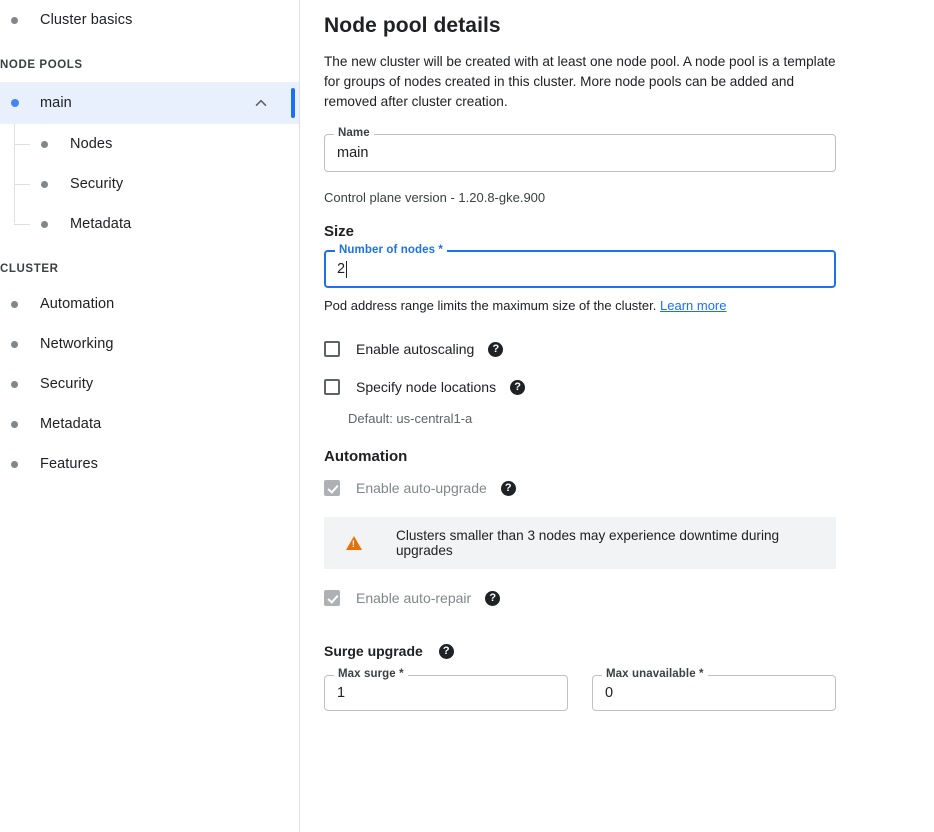 The height and width of the screenshot is (832, 934). Describe the element at coordinates (77, 304) in the screenshot. I see `sidebar-item-label: Automation` at that location.